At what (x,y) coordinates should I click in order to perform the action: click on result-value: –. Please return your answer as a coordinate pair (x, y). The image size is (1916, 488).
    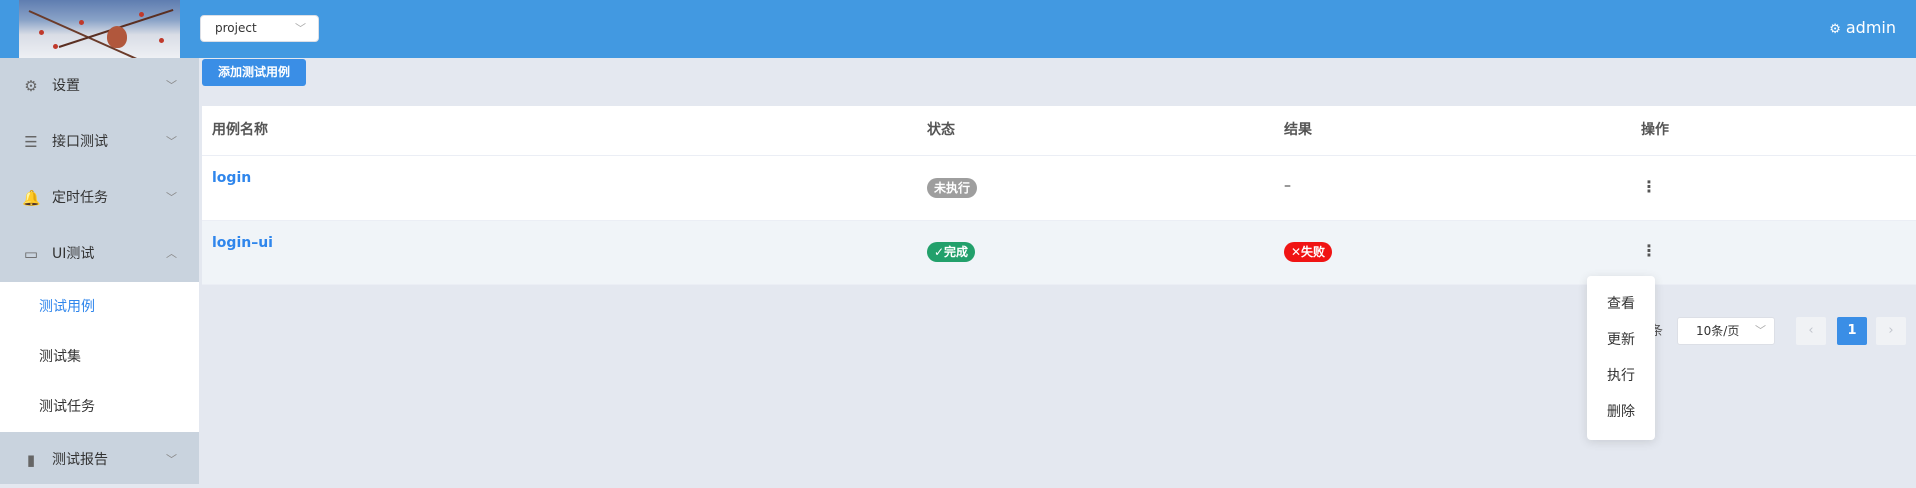
    Looking at the image, I should click on (1287, 186).